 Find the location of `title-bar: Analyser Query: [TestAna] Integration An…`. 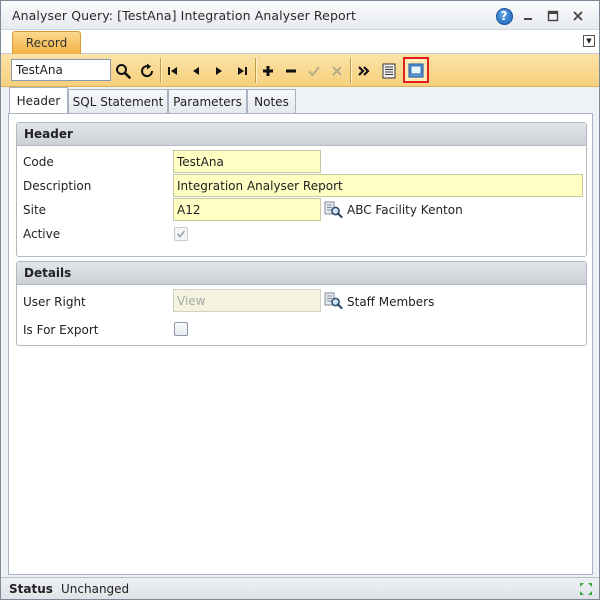

title-bar: Analyser Query: [TestAna] Integration An… is located at coordinates (300, 15).